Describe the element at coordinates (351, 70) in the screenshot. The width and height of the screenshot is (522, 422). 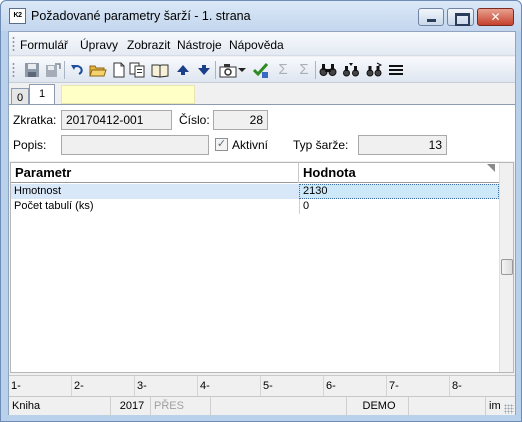
I see `find-next-icon` at that location.